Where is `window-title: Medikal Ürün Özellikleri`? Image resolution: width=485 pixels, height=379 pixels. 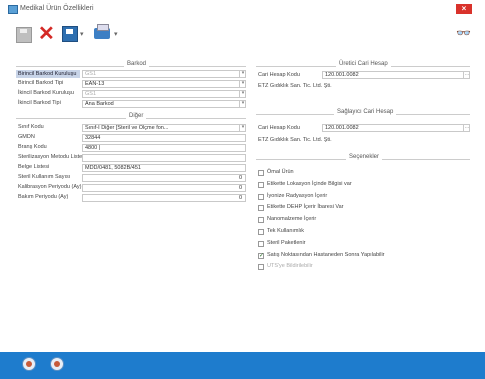
window-title: Medikal Ürün Özellikleri is located at coordinates (57, 8).